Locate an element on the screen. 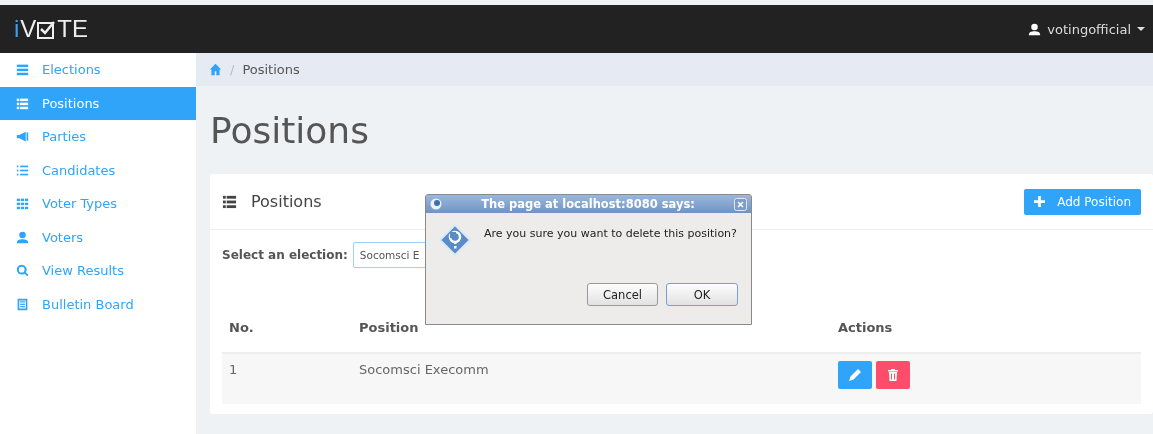  table-cell: Socomsci Execomm is located at coordinates (591, 378).